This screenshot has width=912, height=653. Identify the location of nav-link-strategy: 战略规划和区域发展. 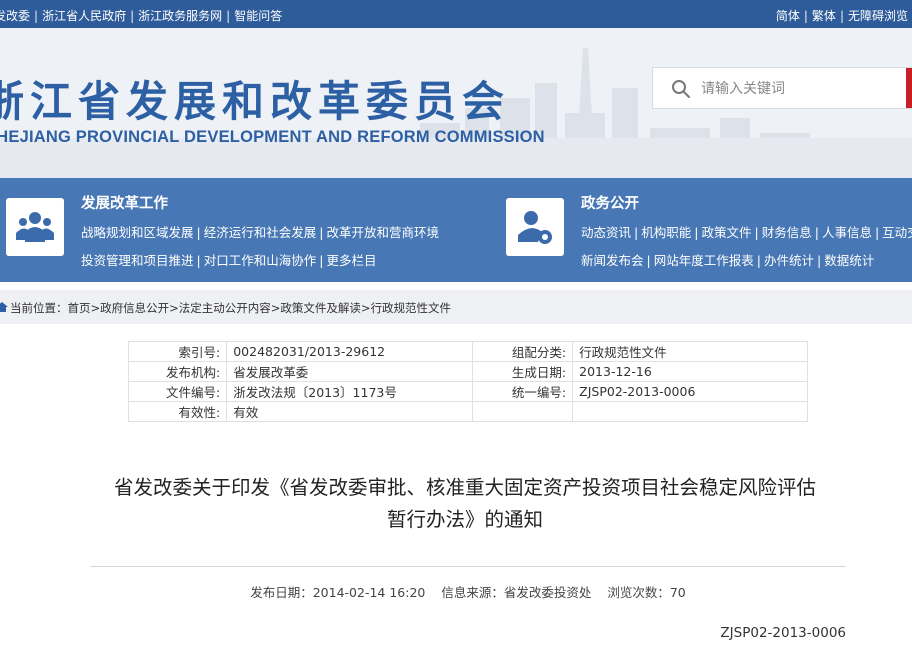
(137, 232).